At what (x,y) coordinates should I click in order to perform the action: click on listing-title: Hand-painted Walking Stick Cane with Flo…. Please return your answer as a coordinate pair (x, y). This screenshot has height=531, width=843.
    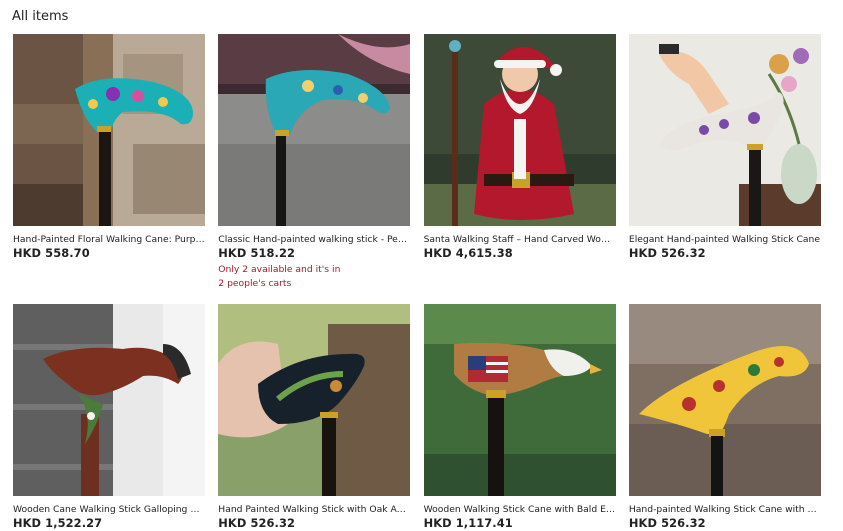
    Looking at the image, I should click on (725, 510).